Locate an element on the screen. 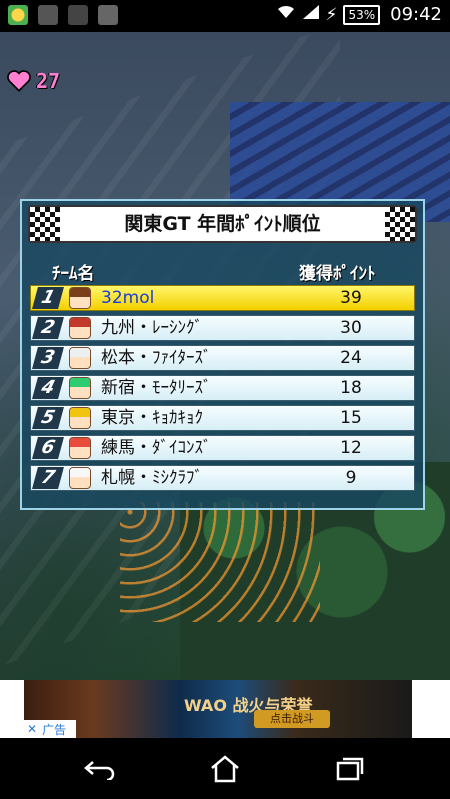  recent-apps-button is located at coordinates (350, 769).